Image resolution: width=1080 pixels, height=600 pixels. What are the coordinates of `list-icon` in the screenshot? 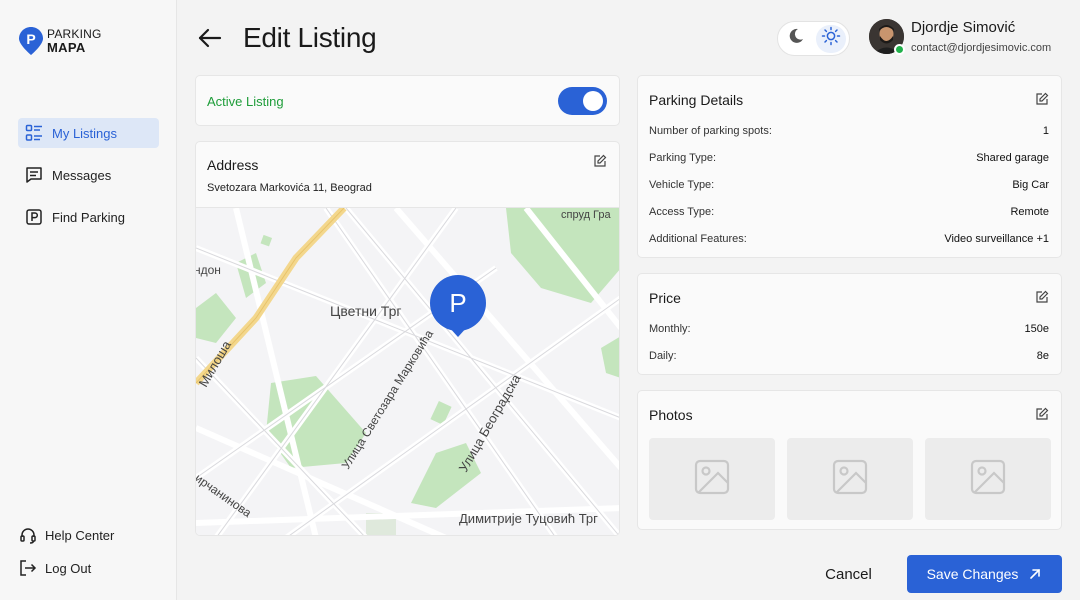 It's located at (34, 133).